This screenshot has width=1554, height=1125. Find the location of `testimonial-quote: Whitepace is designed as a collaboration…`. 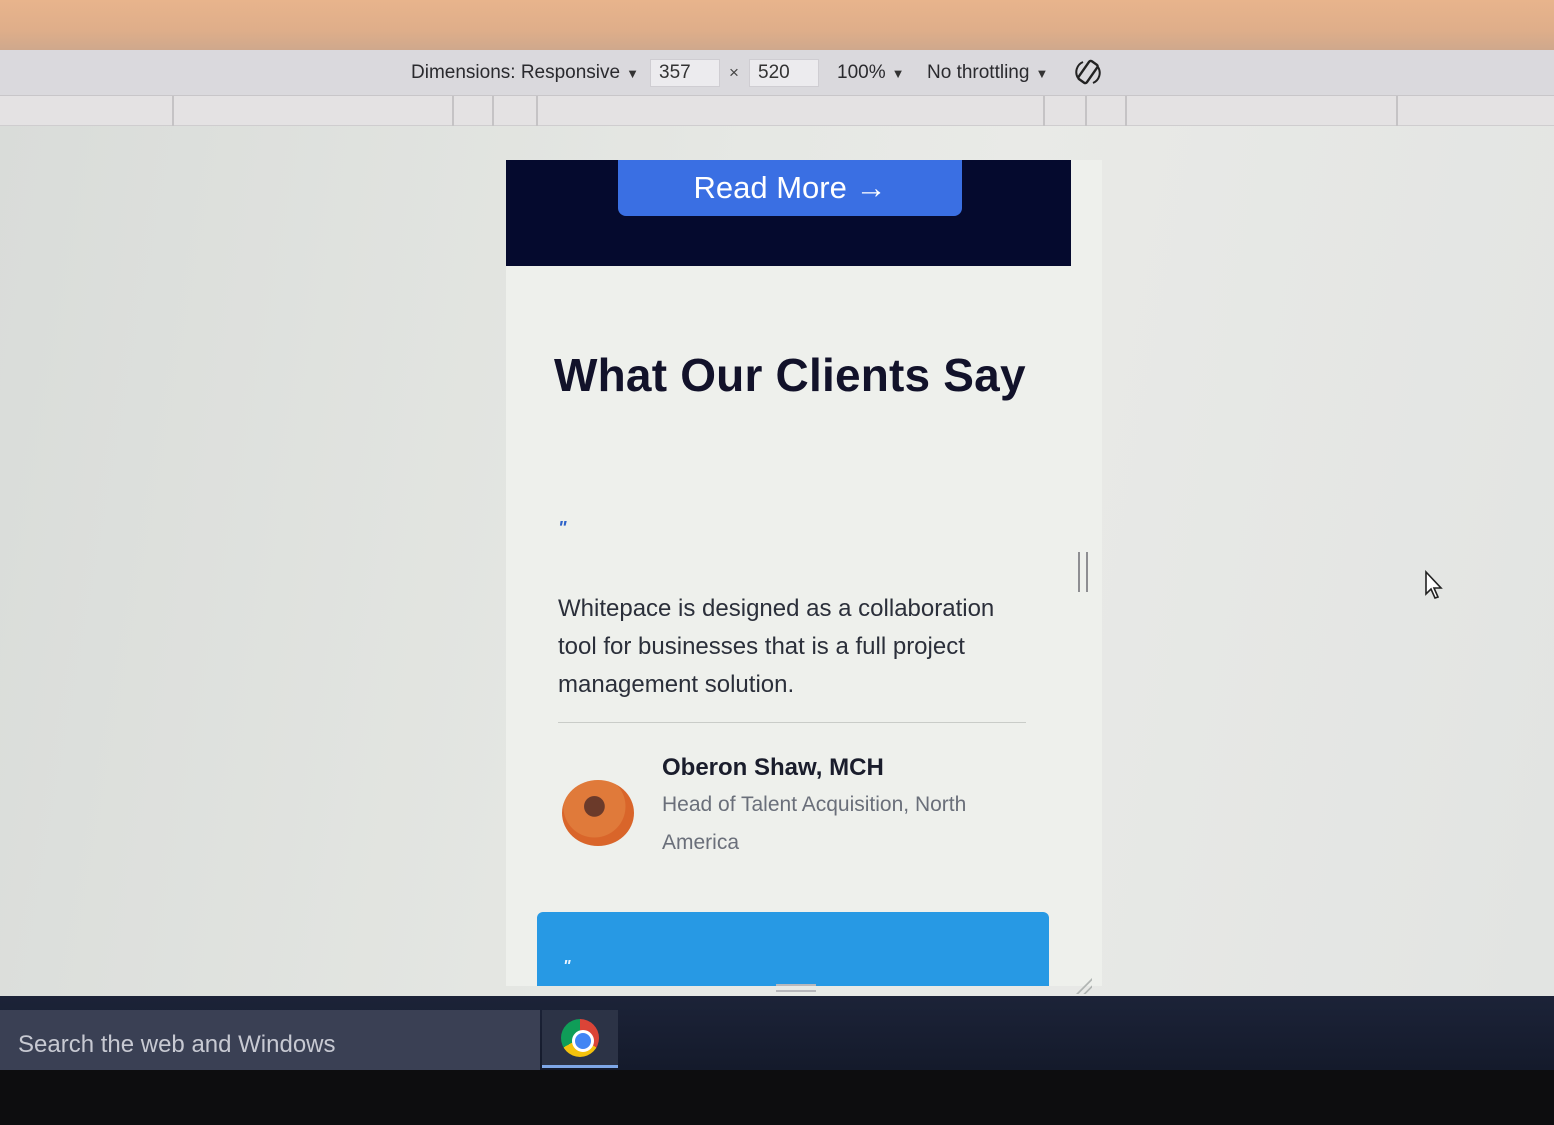

testimonial-quote: Whitepace is designed as a collaboration… is located at coordinates (776, 646).